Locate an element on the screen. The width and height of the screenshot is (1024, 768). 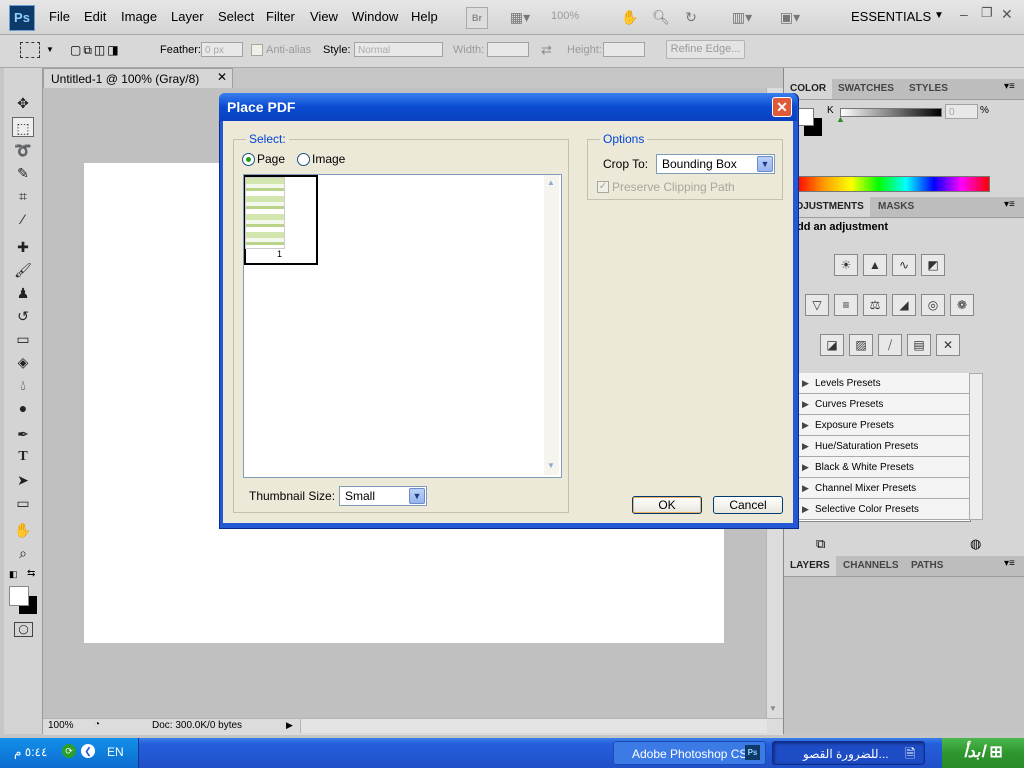
swap-dimensions-icon: ⇄ is located at coordinates (546, 50).